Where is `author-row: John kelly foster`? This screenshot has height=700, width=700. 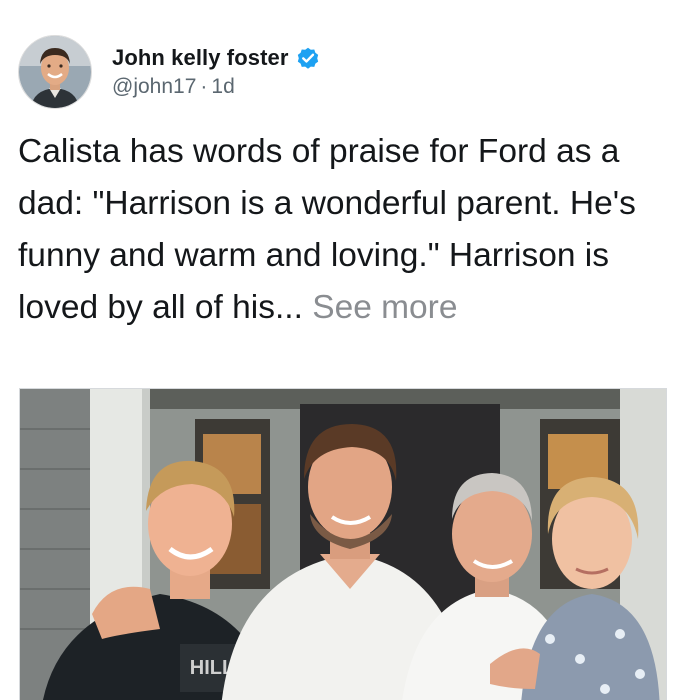 author-row: John kelly foster is located at coordinates (216, 58).